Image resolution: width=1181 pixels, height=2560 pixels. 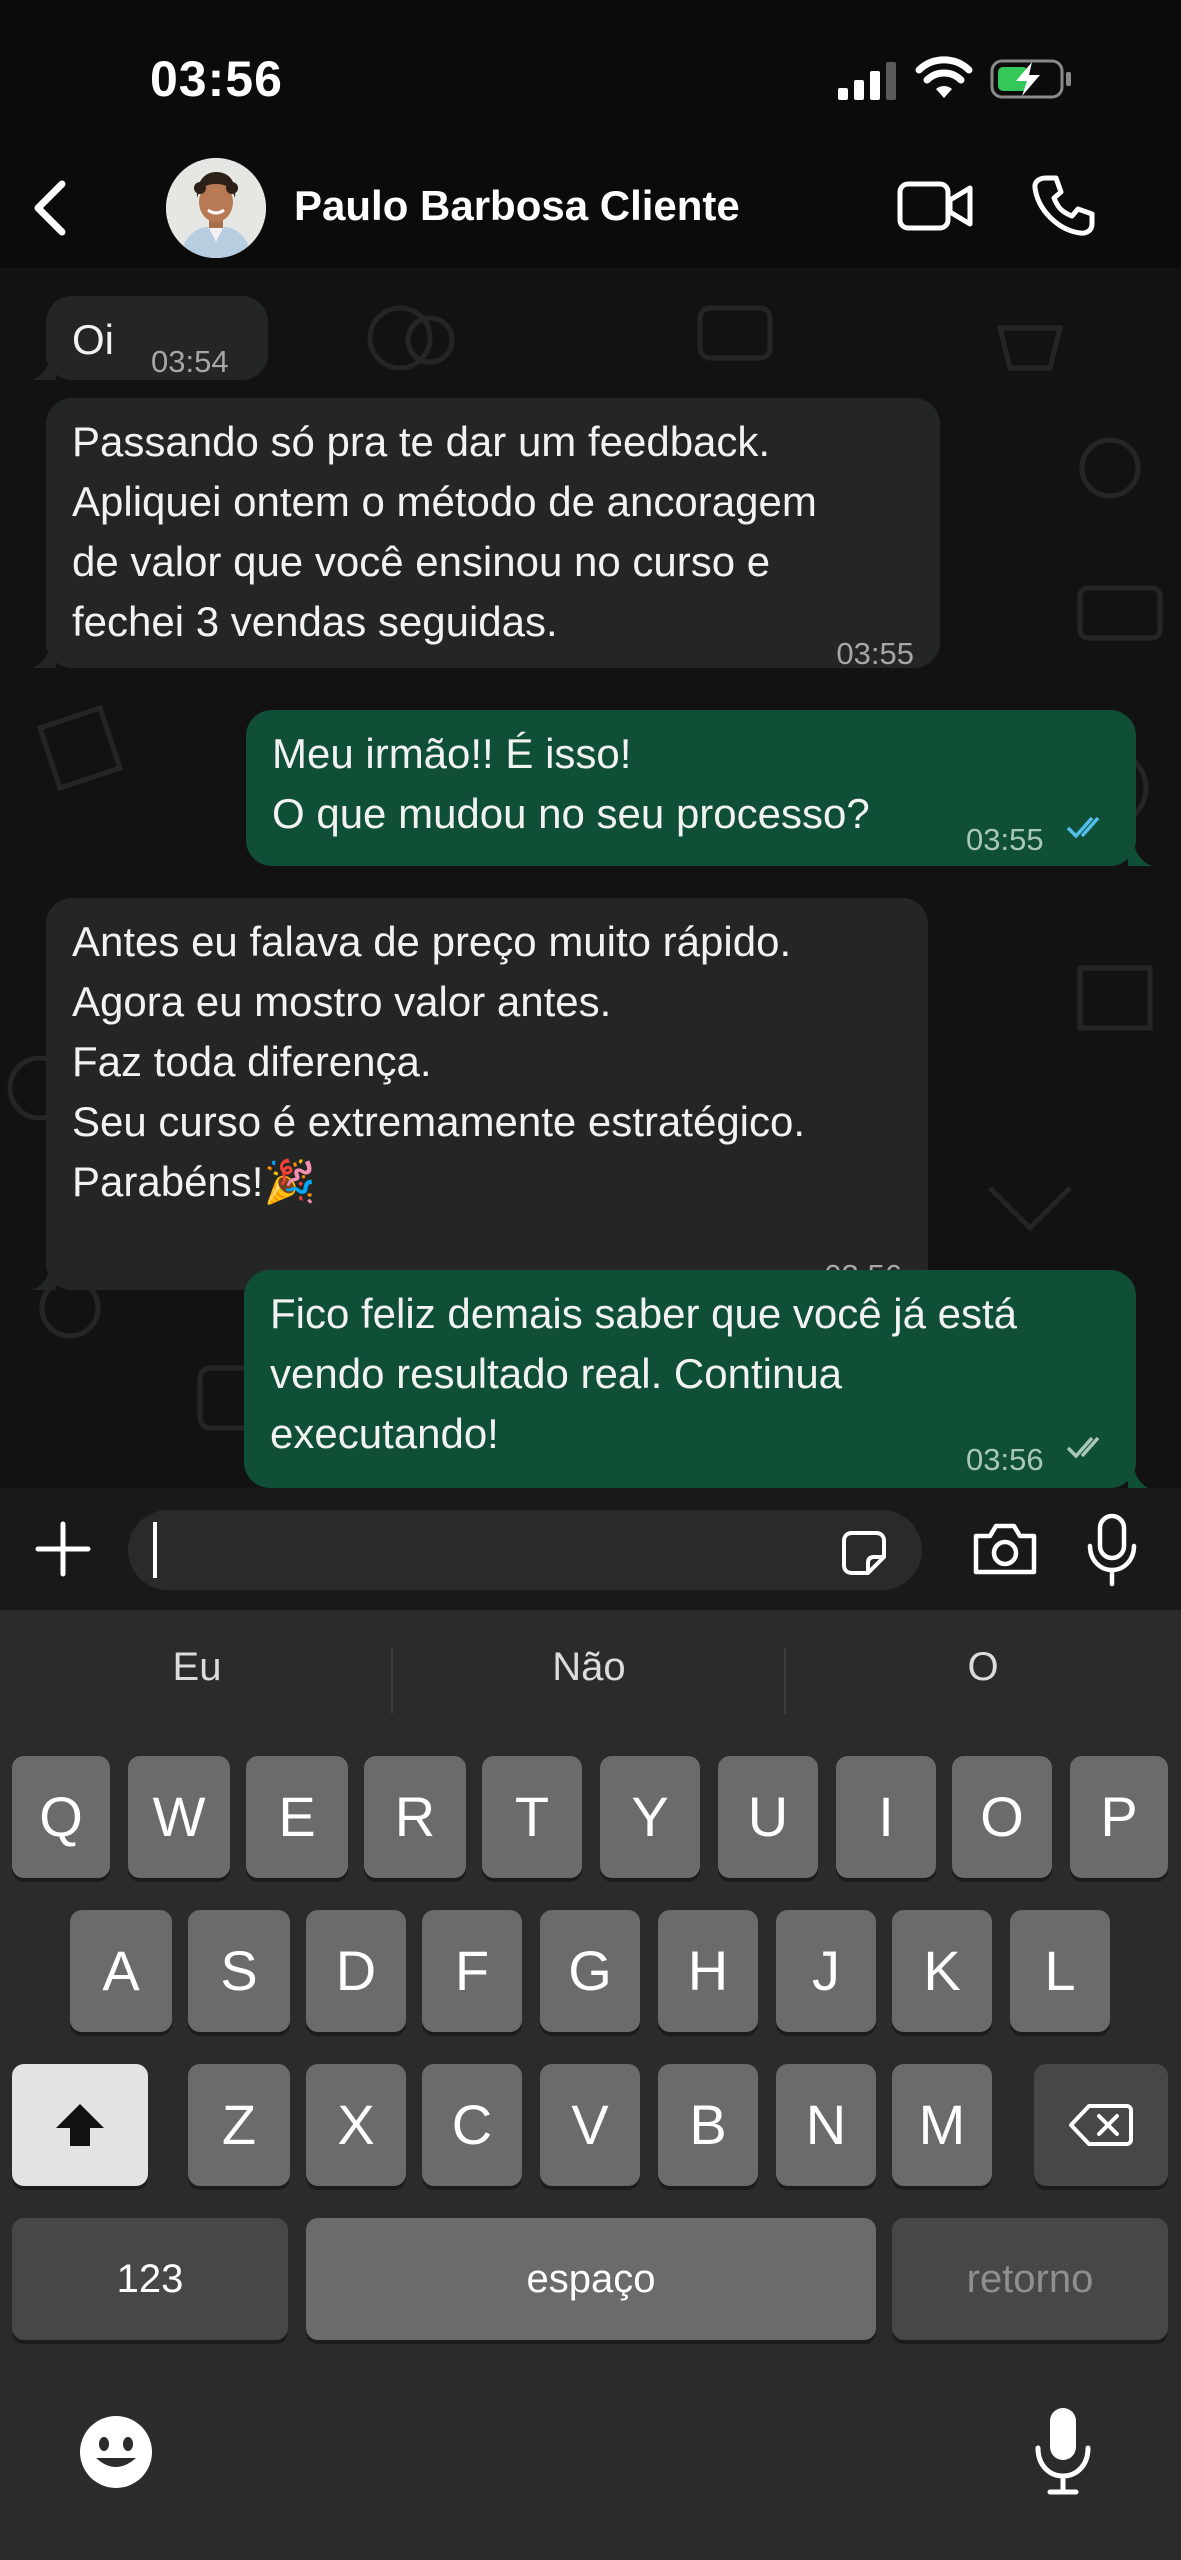 What do you see at coordinates (342, 1001) in the screenshot?
I see `message-text: Agora eu mostro valor antes.` at bounding box center [342, 1001].